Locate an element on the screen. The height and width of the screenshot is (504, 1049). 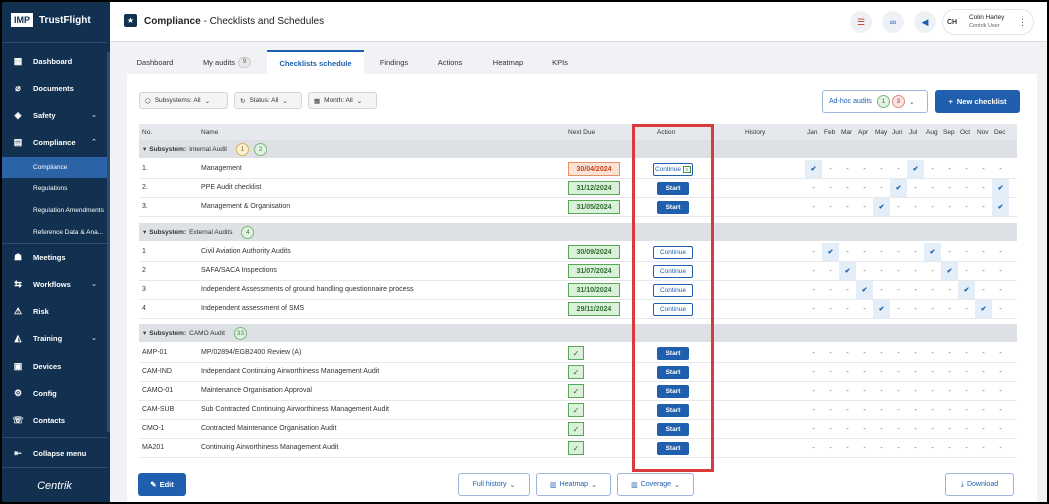
month-header: May is located at coordinates (881, 132).